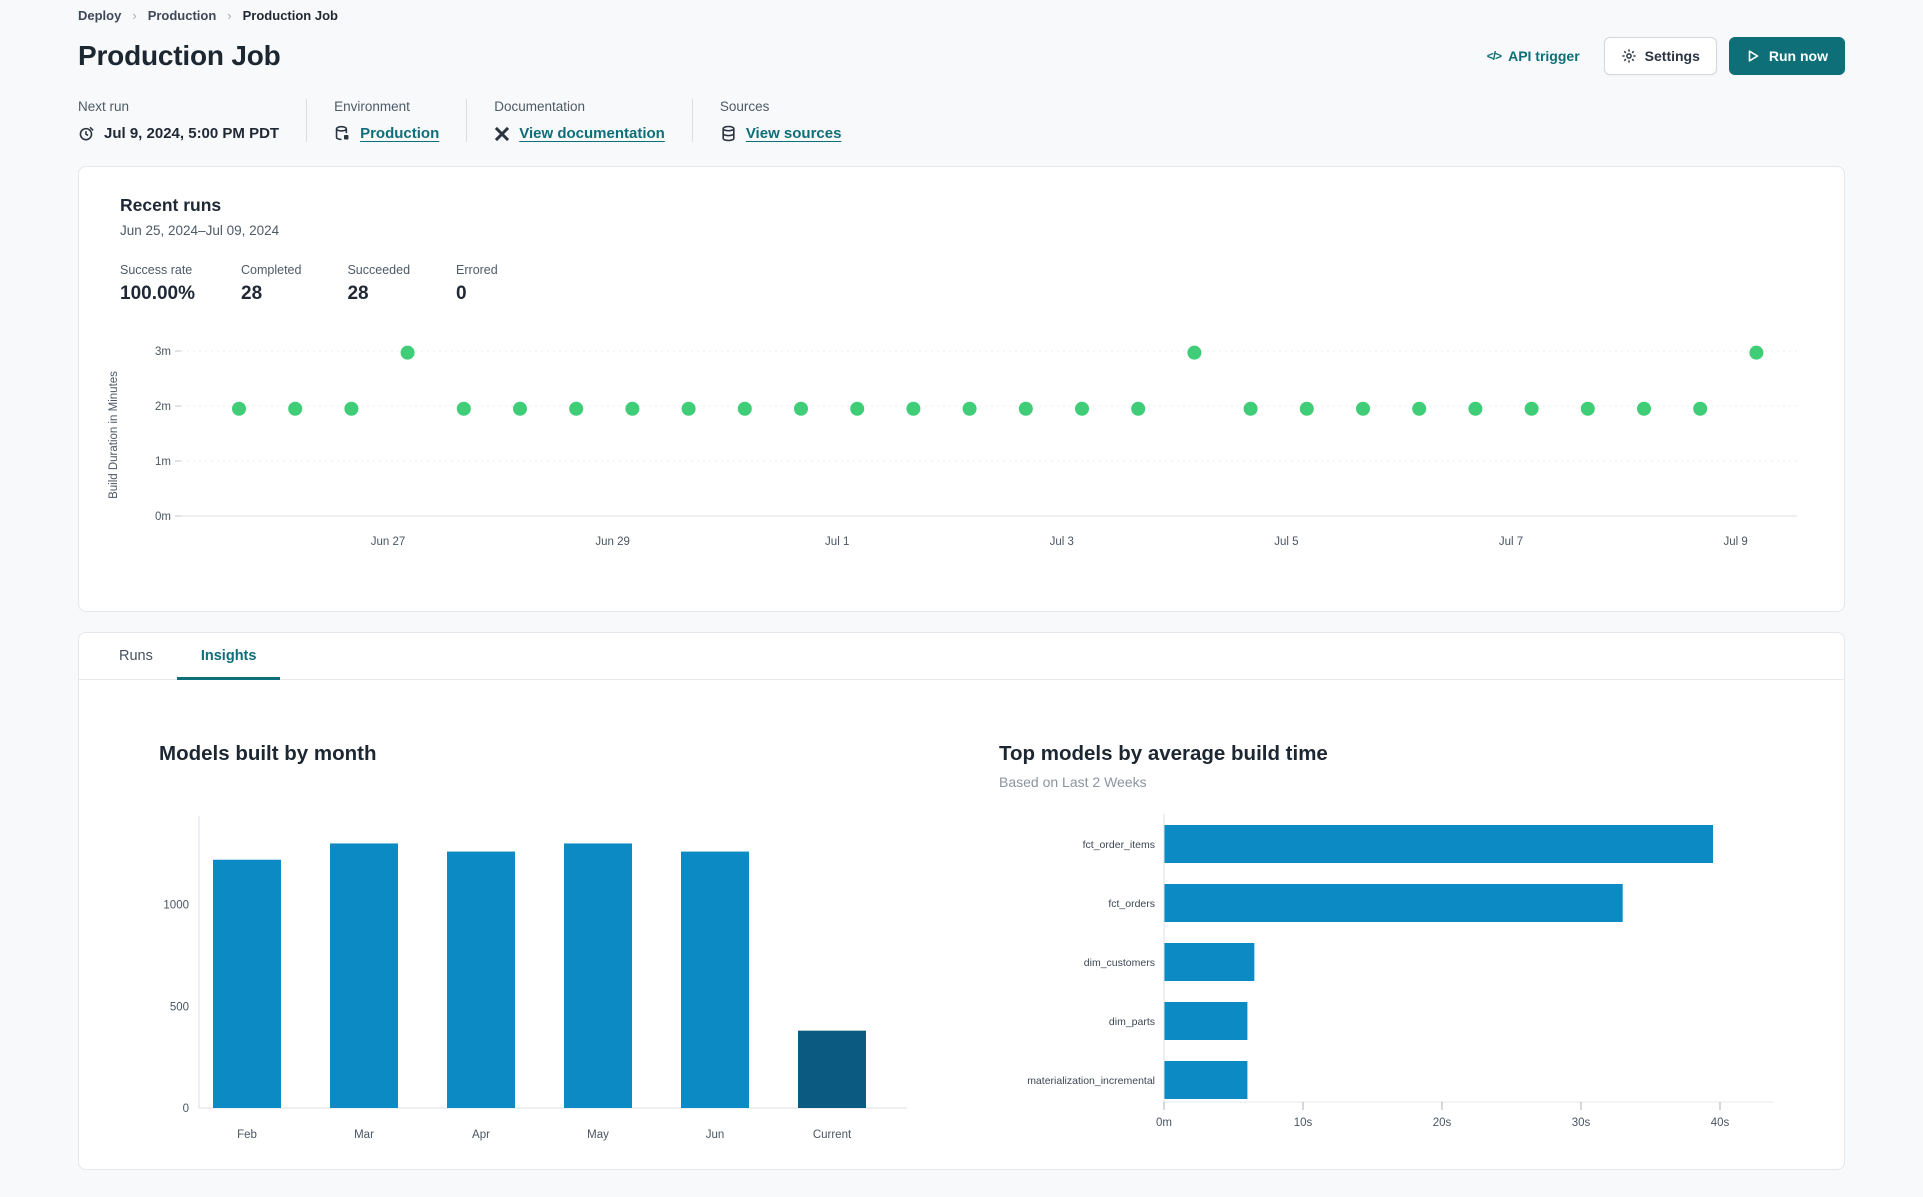 Image resolution: width=1923 pixels, height=1197 pixels. Describe the element at coordinates (477, 284) in the screenshot. I see `stat-errored: Errored 0` at that location.